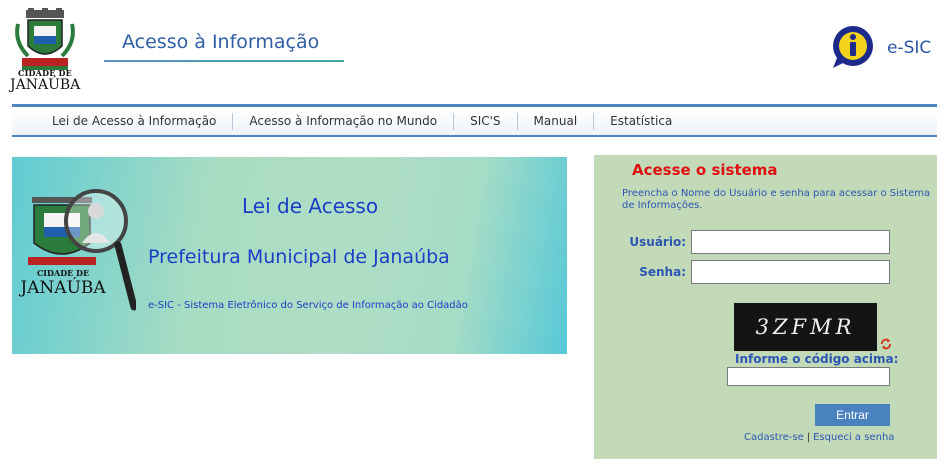  What do you see at coordinates (45, 85) in the screenshot?
I see `crest-caption-city: JANAÚBA` at bounding box center [45, 85].